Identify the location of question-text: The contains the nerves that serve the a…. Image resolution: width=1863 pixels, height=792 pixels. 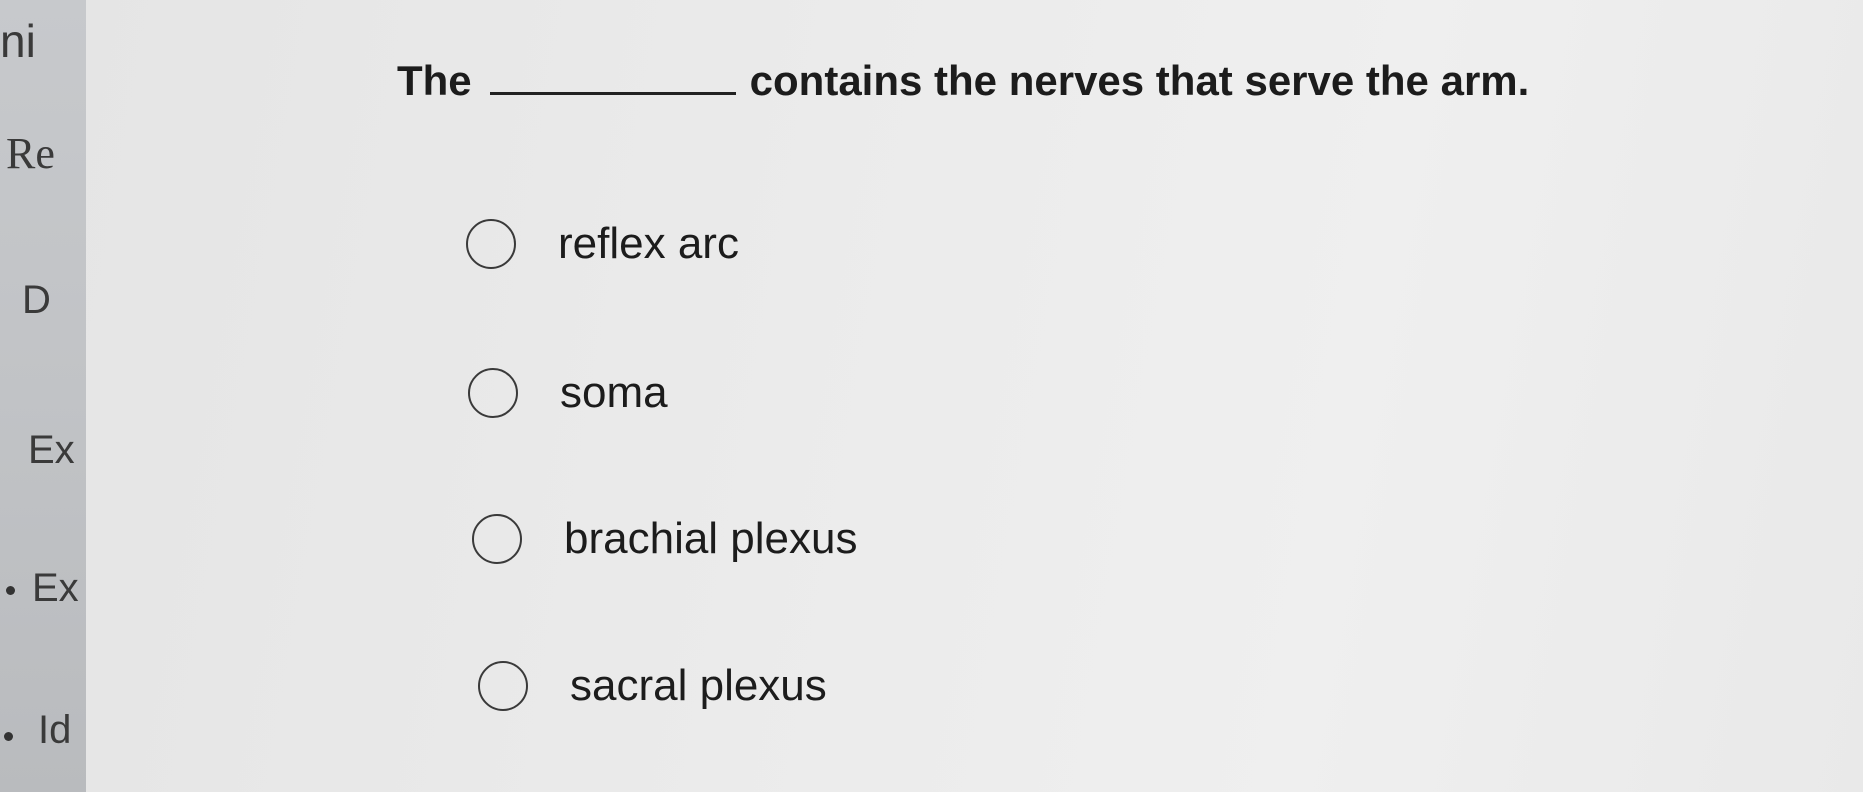
(963, 80).